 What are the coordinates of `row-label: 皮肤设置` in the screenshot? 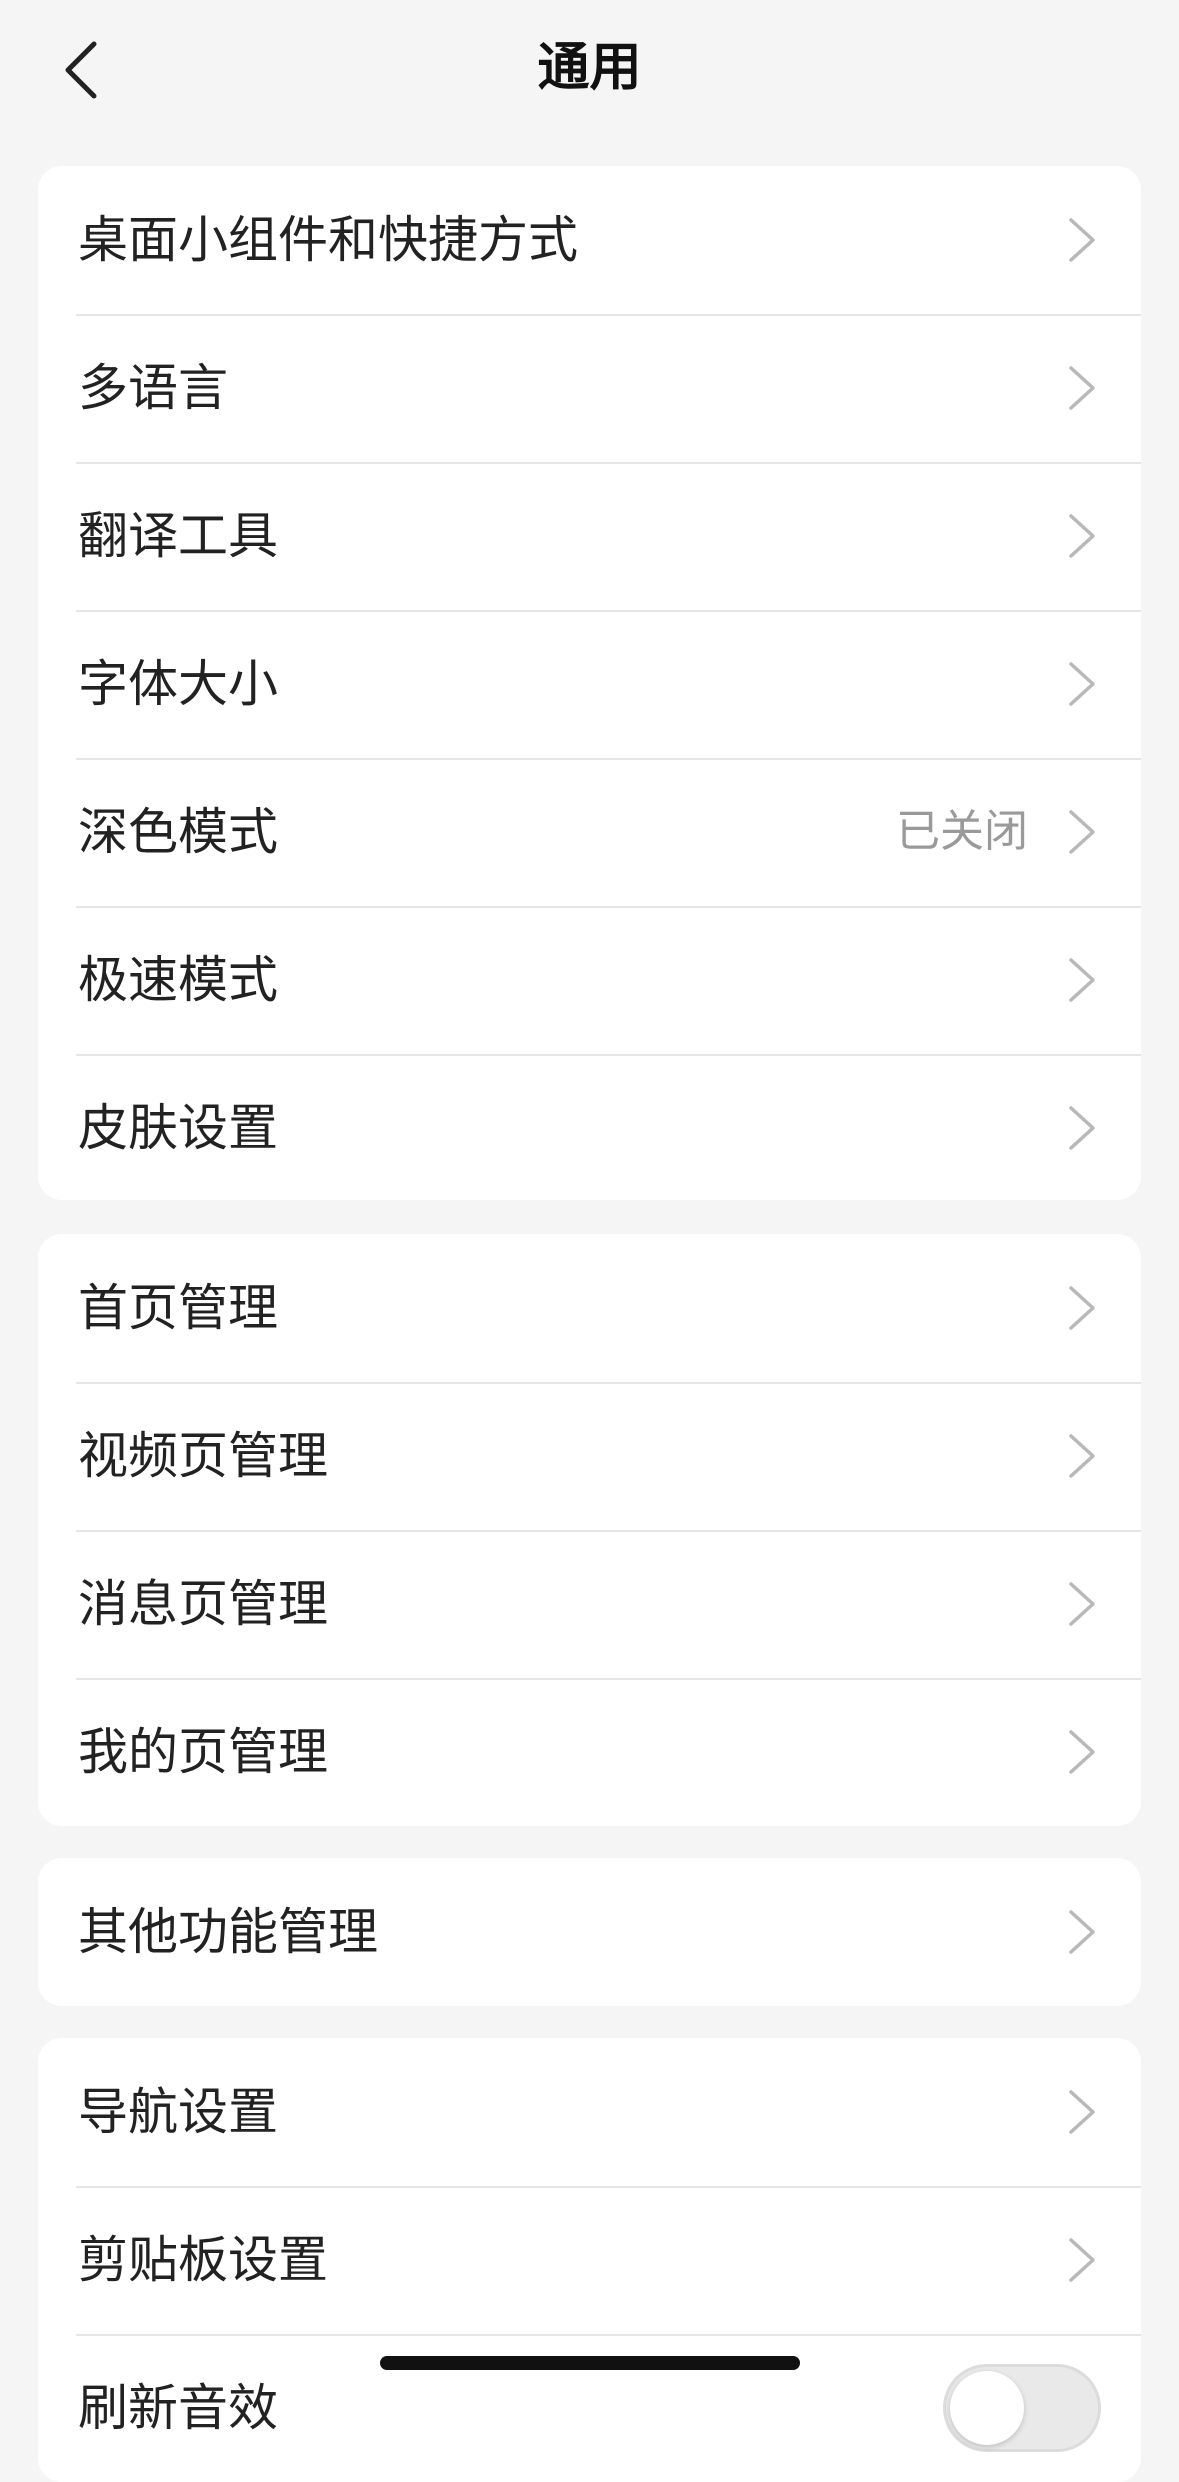 It's located at (178, 1128).